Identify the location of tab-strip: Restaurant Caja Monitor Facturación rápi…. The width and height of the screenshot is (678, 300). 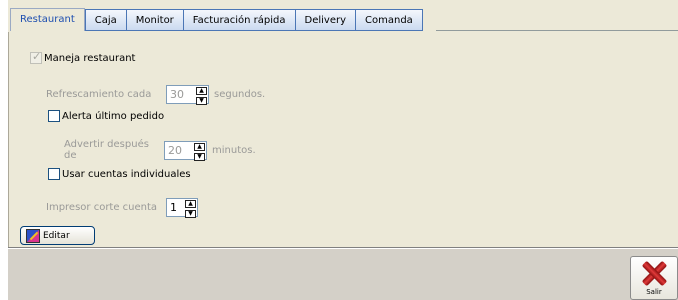
(216, 19).